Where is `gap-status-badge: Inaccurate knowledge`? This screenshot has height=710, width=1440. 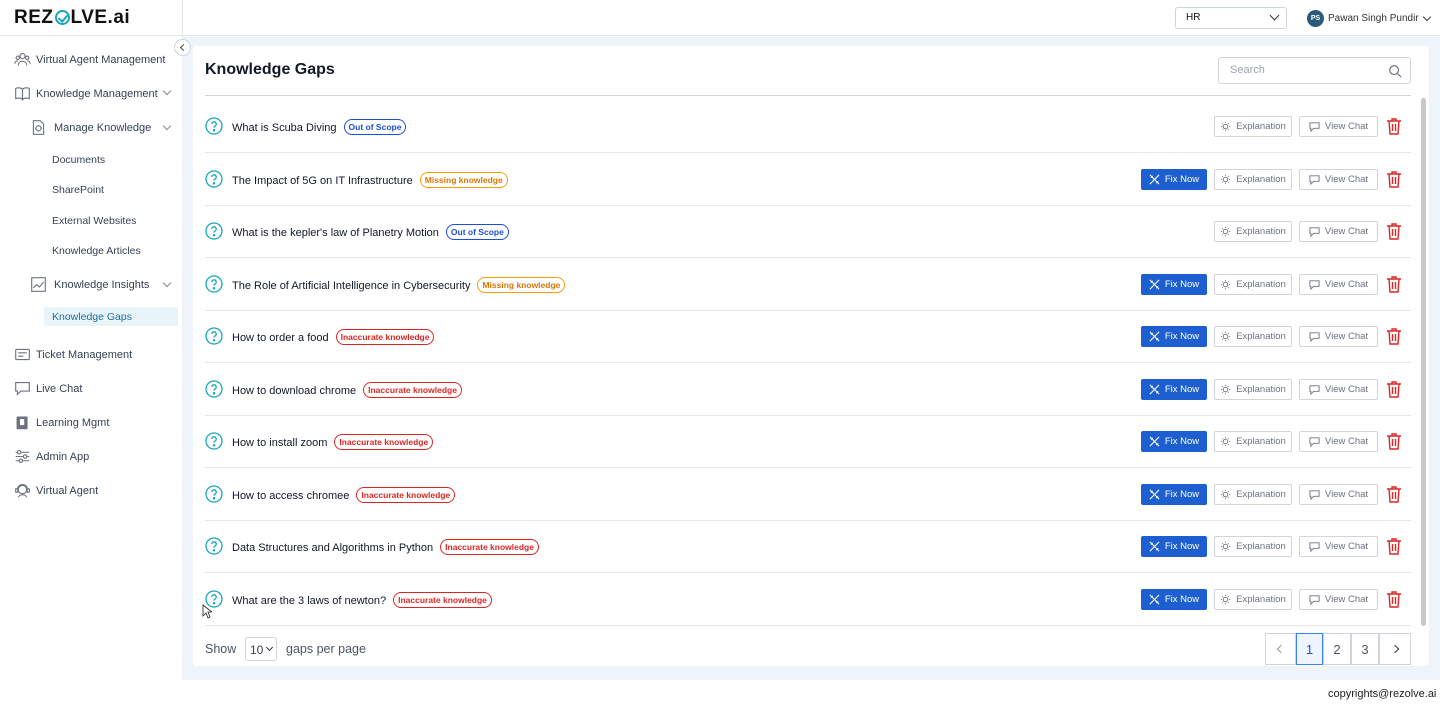 gap-status-badge: Inaccurate knowledge is located at coordinates (384, 442).